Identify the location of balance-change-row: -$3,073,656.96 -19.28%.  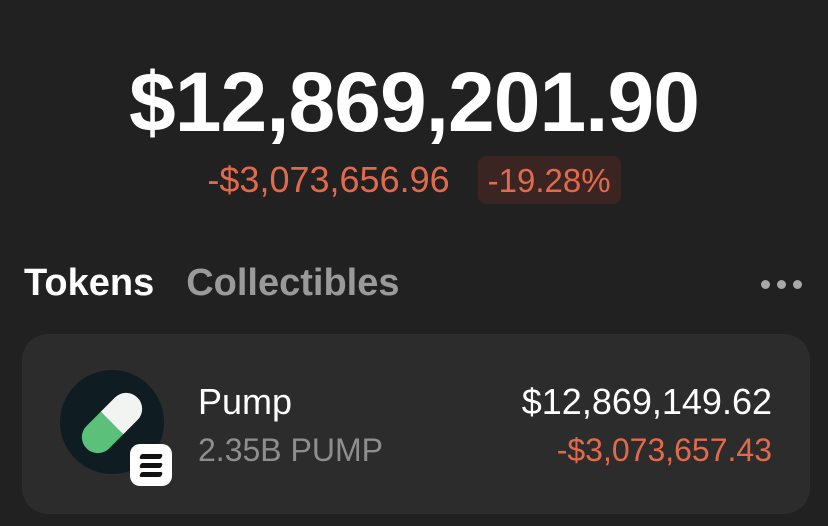
(414, 180).